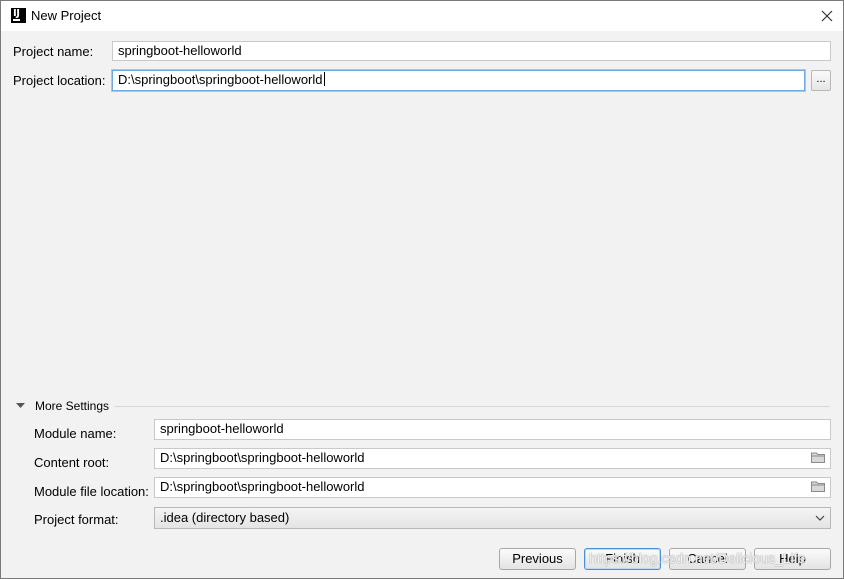  Describe the element at coordinates (492, 458) in the screenshot. I see `content-root-field: D:\springboot\springboot-helloworld` at that location.